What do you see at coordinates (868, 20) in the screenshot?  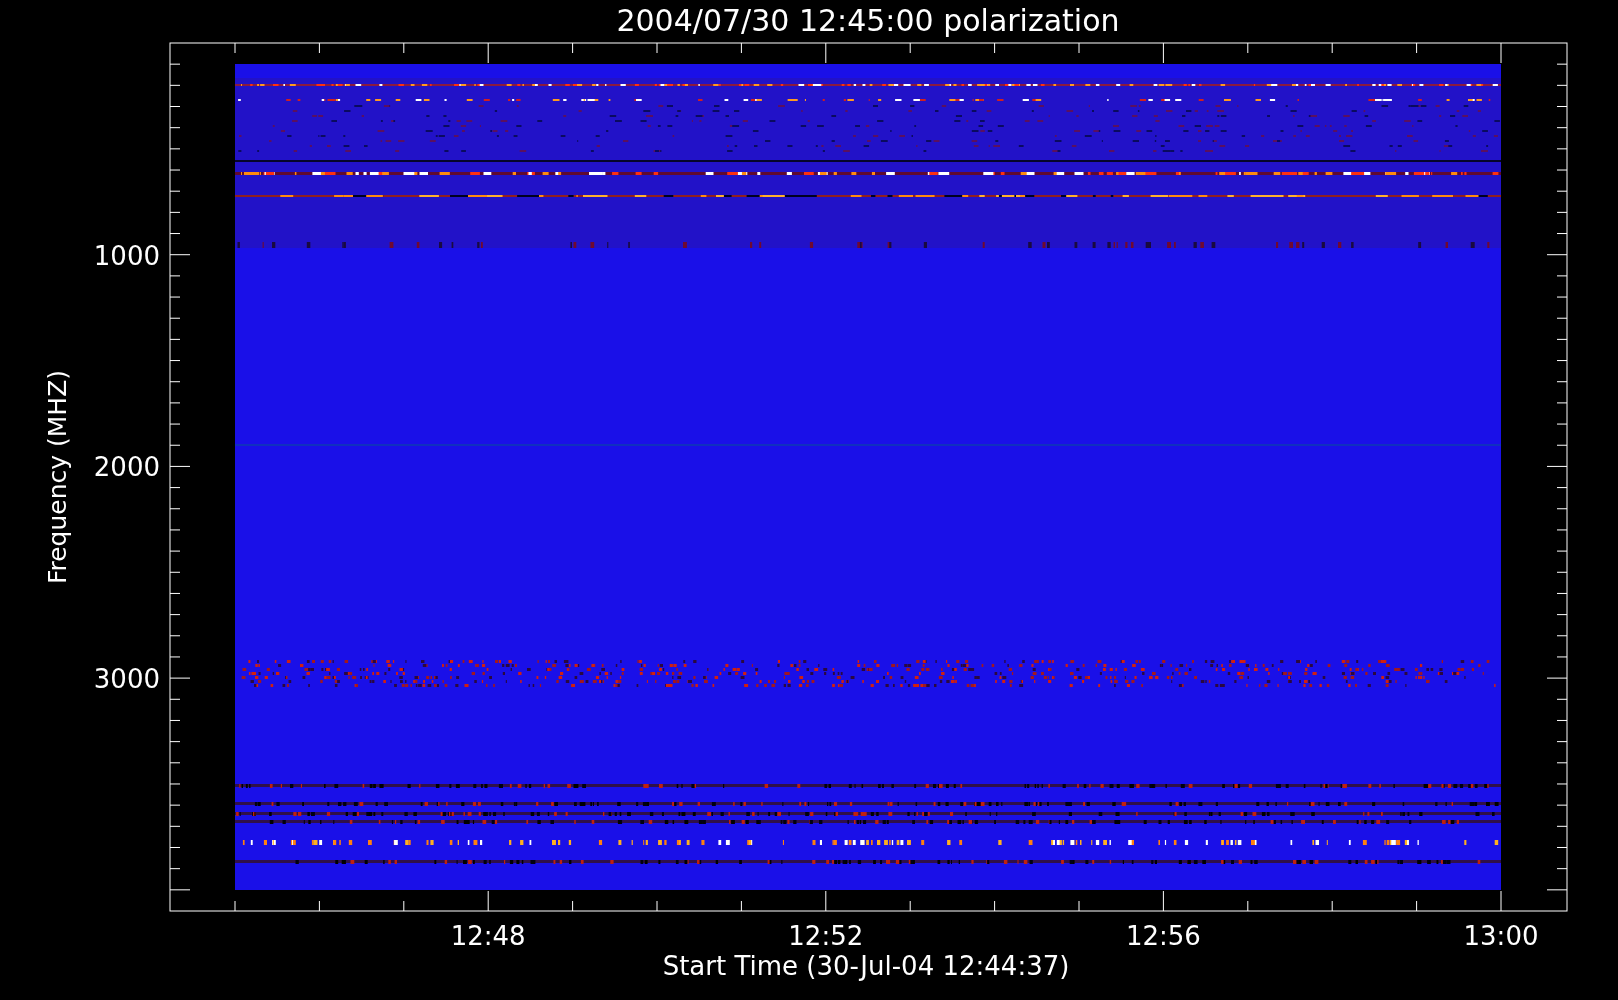 I see `chart-title: 2004/07/30 12:45:00 polarization` at bounding box center [868, 20].